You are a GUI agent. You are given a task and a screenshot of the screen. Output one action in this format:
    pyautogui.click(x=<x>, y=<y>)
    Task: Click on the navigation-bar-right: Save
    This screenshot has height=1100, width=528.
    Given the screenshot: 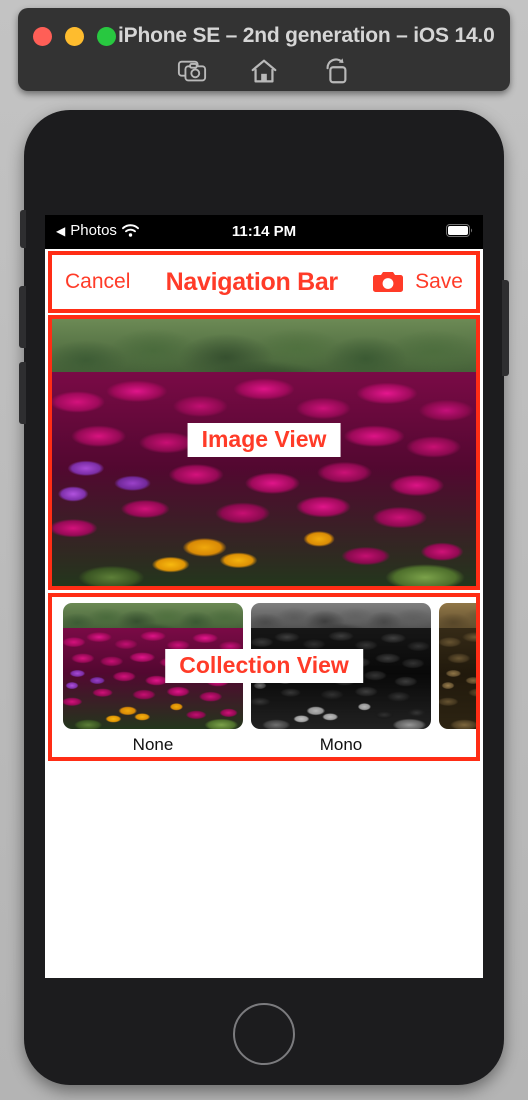 What is the action you would take?
    pyautogui.click(x=418, y=282)
    